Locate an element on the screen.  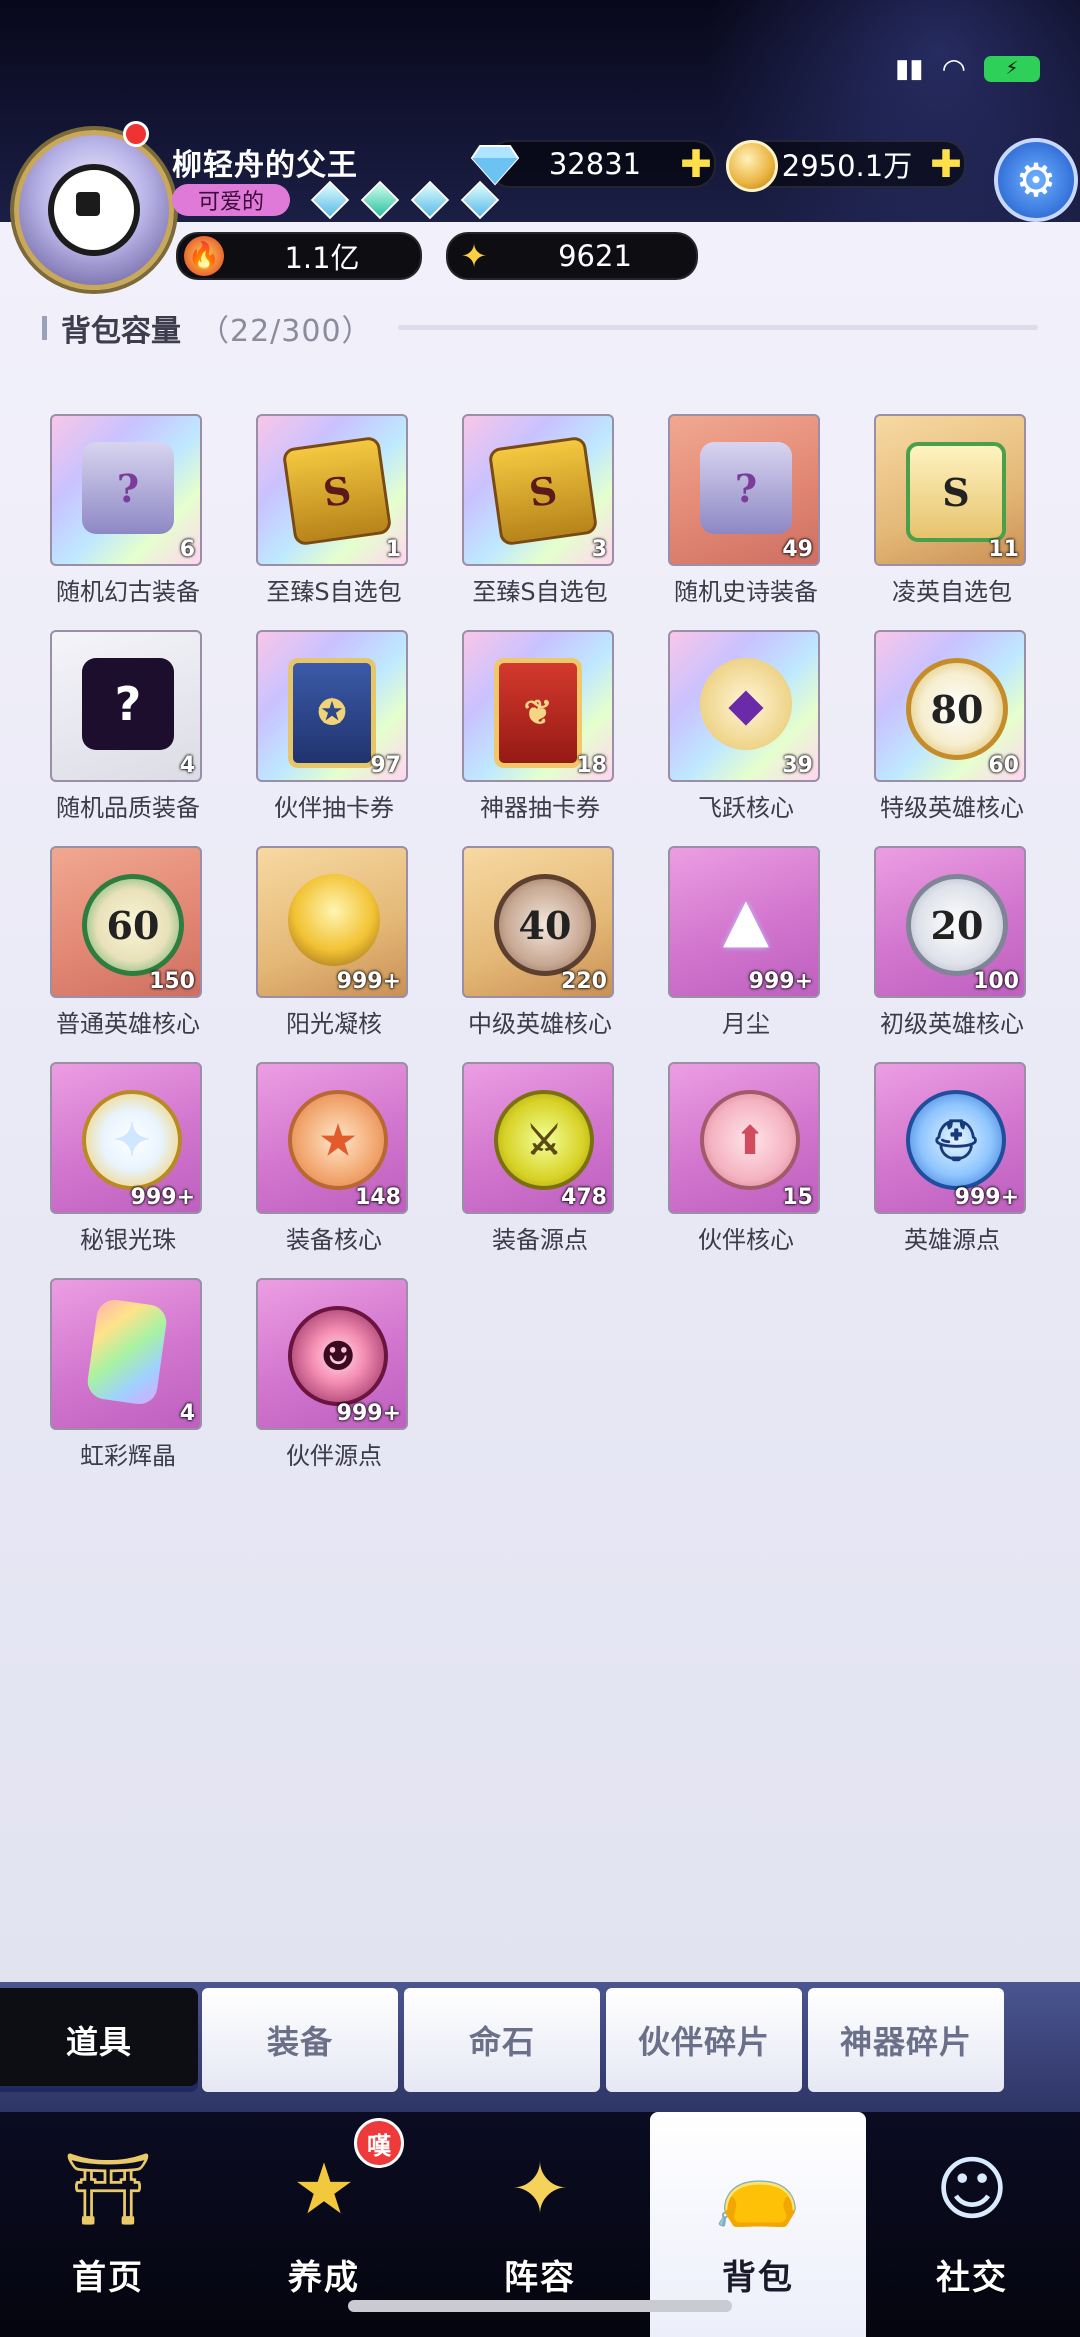
bag-item: ⛑ 999+ 英雄源点 is located at coordinates (952, 1158).